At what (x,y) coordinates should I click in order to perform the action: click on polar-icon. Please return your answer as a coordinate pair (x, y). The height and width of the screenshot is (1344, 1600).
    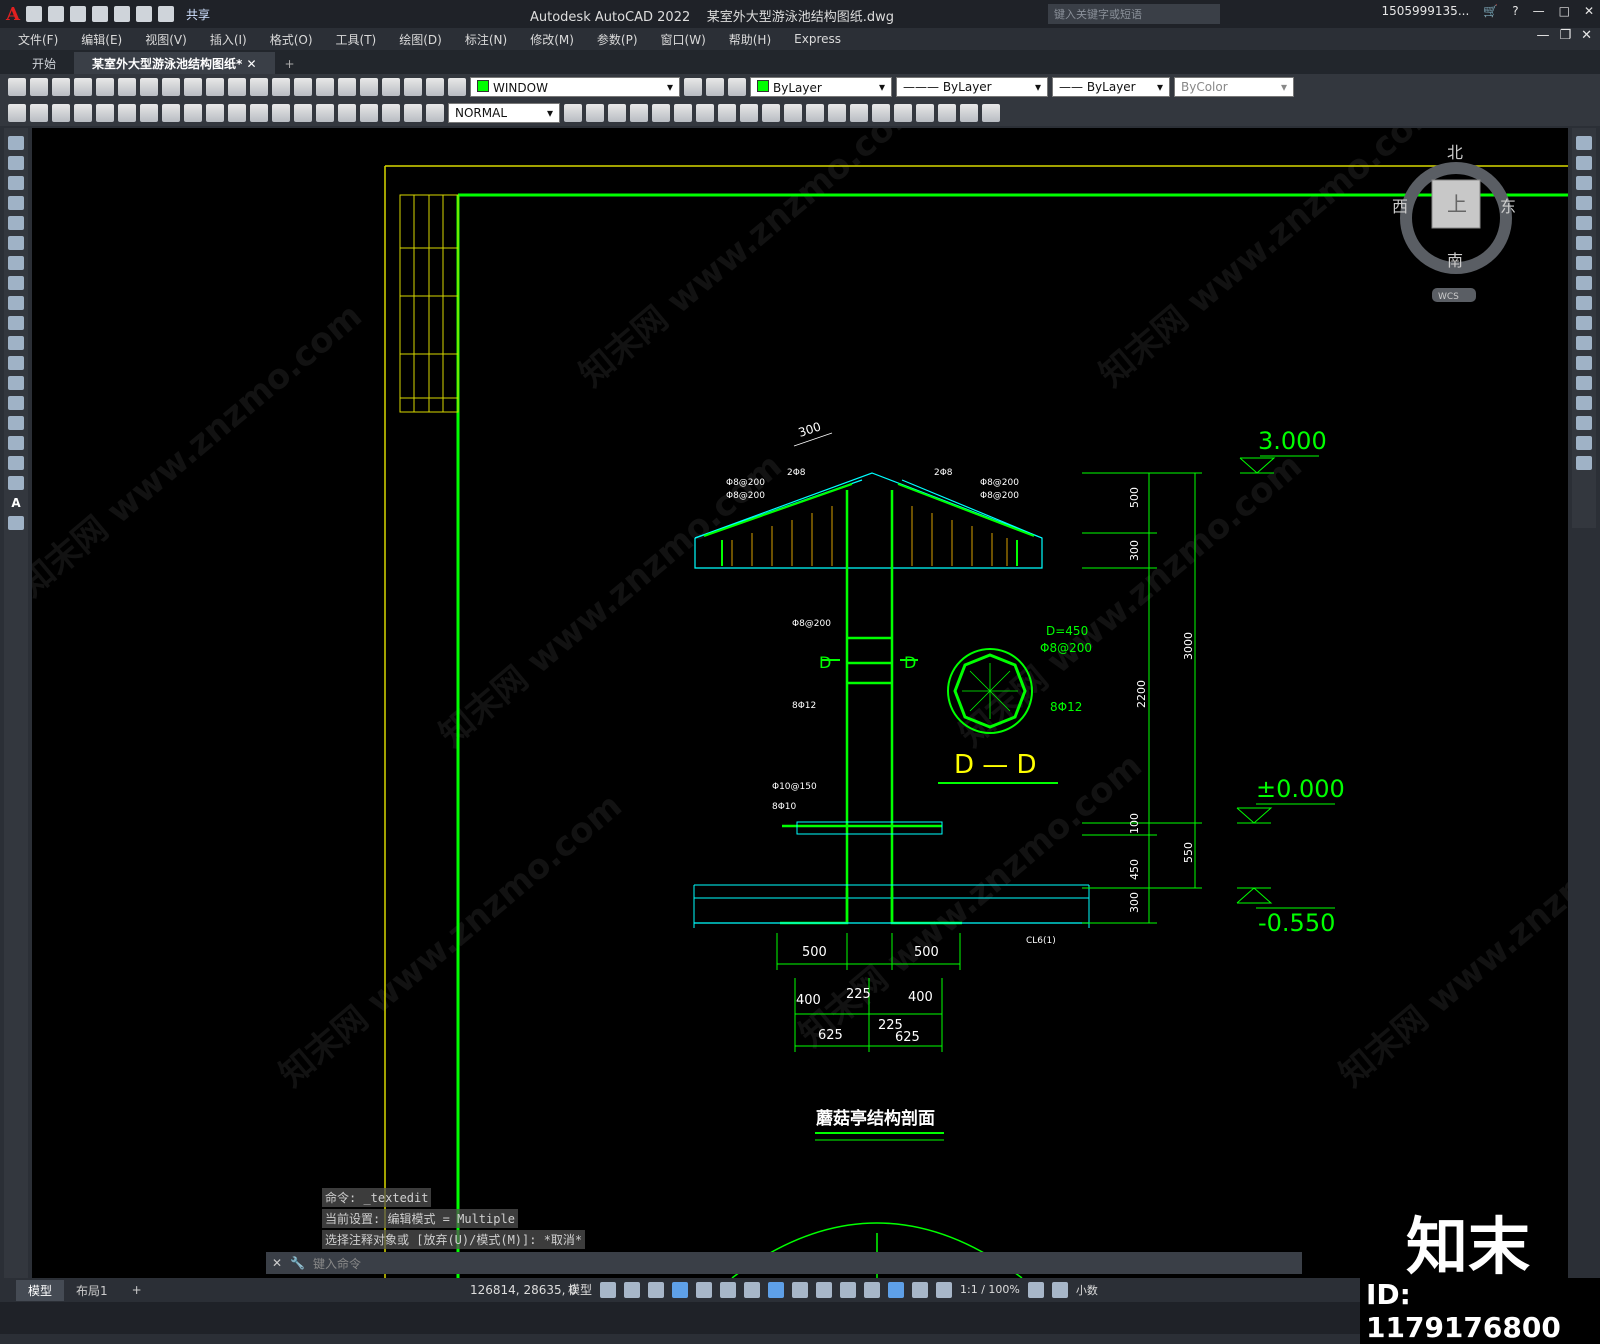
    Looking at the image, I should click on (704, 1289).